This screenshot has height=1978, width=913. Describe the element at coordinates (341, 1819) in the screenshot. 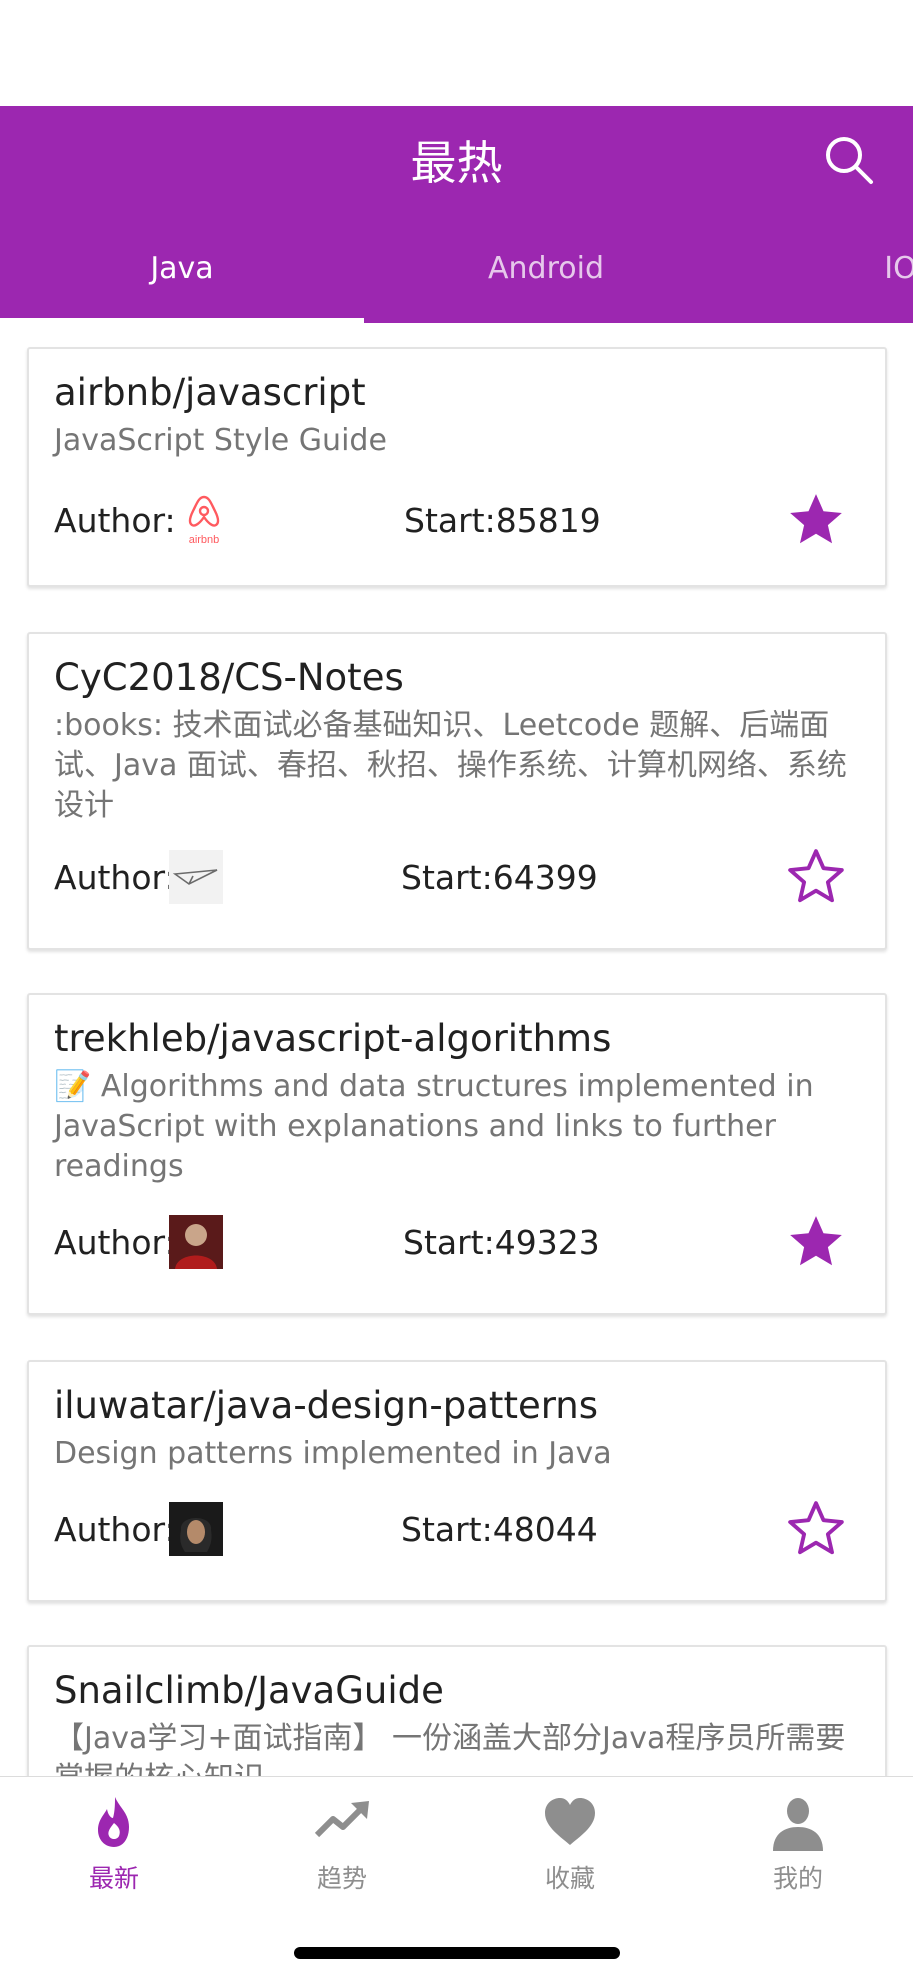

I see `trending-icon` at that location.